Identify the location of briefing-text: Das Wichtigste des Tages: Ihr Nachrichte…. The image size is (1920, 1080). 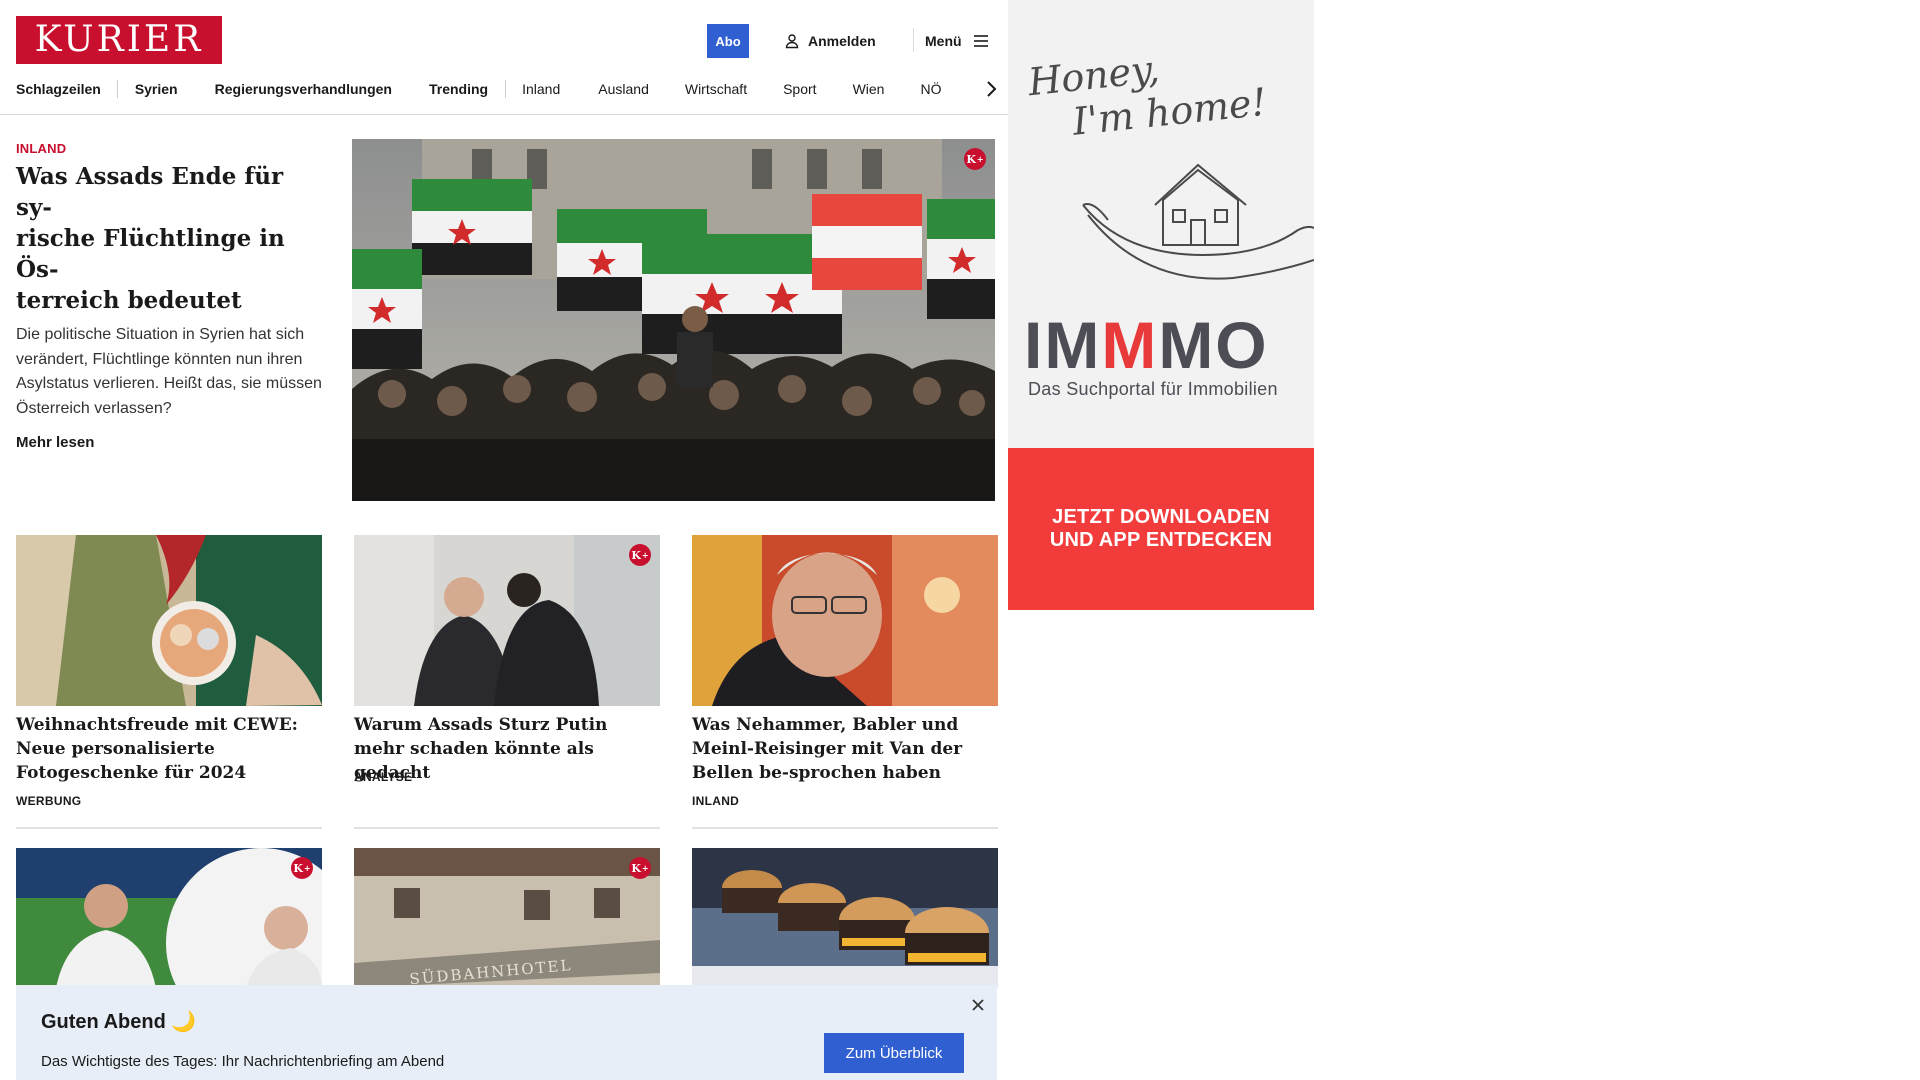
(243, 1061).